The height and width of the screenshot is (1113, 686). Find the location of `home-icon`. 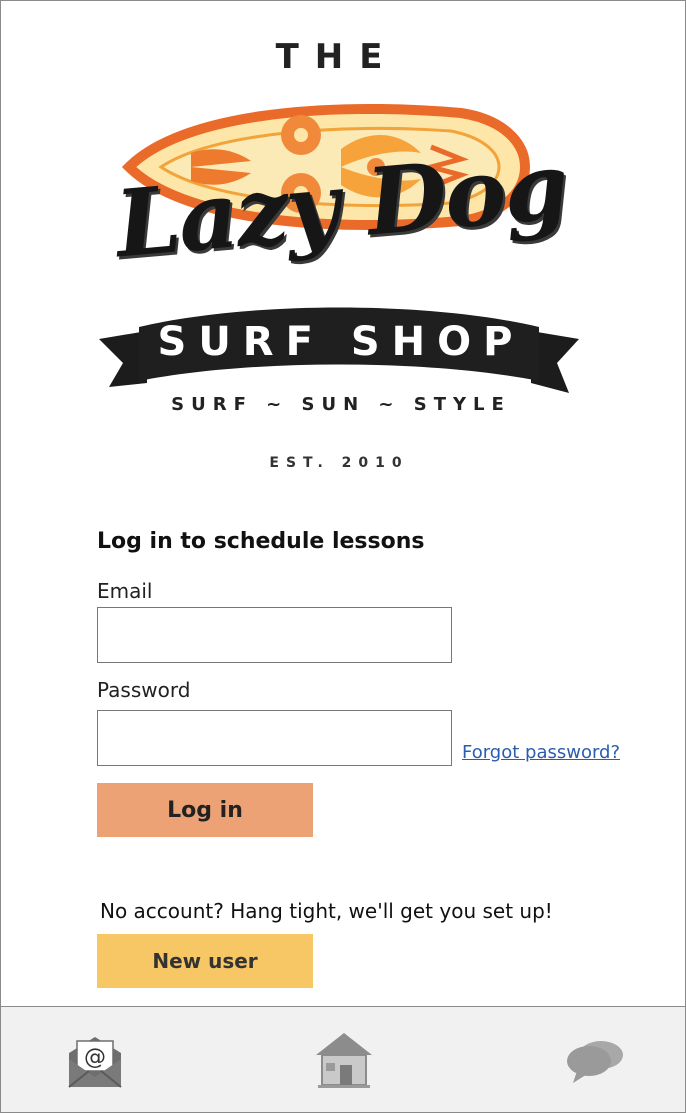

home-icon is located at coordinates (344, 1060).